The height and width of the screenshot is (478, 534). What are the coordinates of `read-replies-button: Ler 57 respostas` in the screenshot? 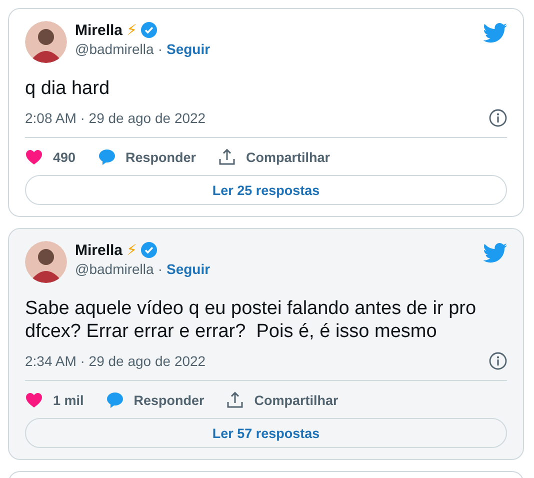 It's located at (266, 433).